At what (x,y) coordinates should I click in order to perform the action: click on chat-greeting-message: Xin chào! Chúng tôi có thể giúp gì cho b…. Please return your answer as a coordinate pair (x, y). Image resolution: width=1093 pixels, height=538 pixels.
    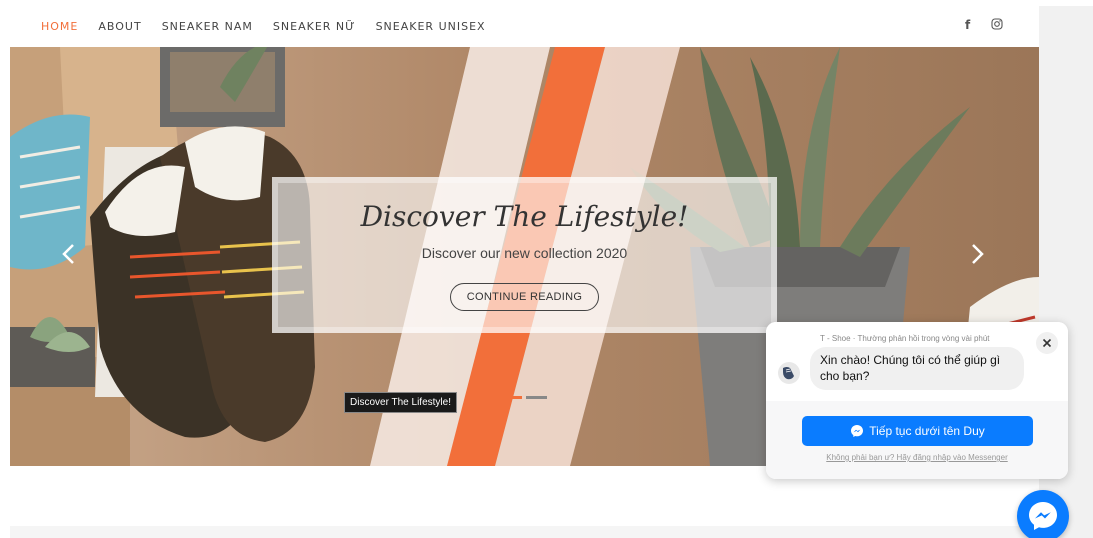
    Looking at the image, I should click on (917, 368).